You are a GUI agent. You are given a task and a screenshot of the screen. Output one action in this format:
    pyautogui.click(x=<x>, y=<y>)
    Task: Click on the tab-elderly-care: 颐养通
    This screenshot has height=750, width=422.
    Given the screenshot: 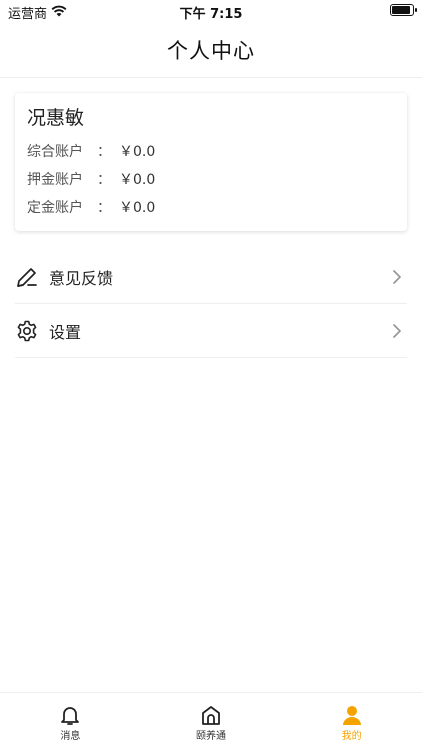 What is the action you would take?
    pyautogui.click(x=211, y=721)
    